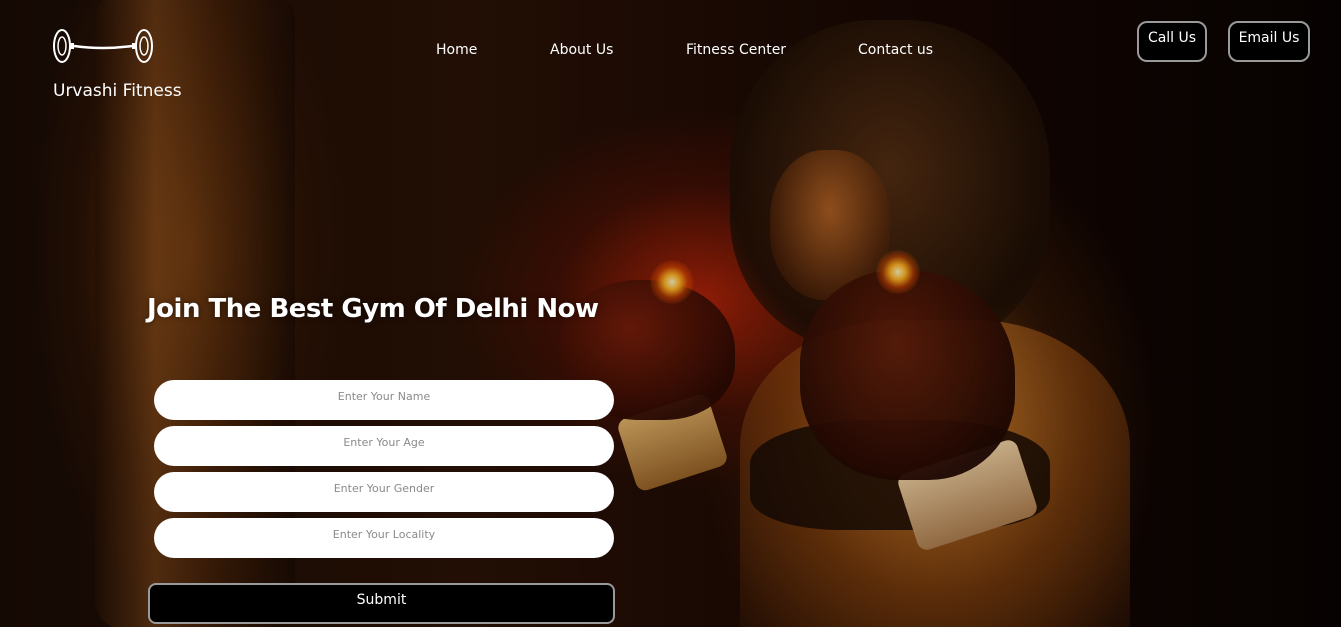  Describe the element at coordinates (384, 538) in the screenshot. I see `locality-input` at that location.